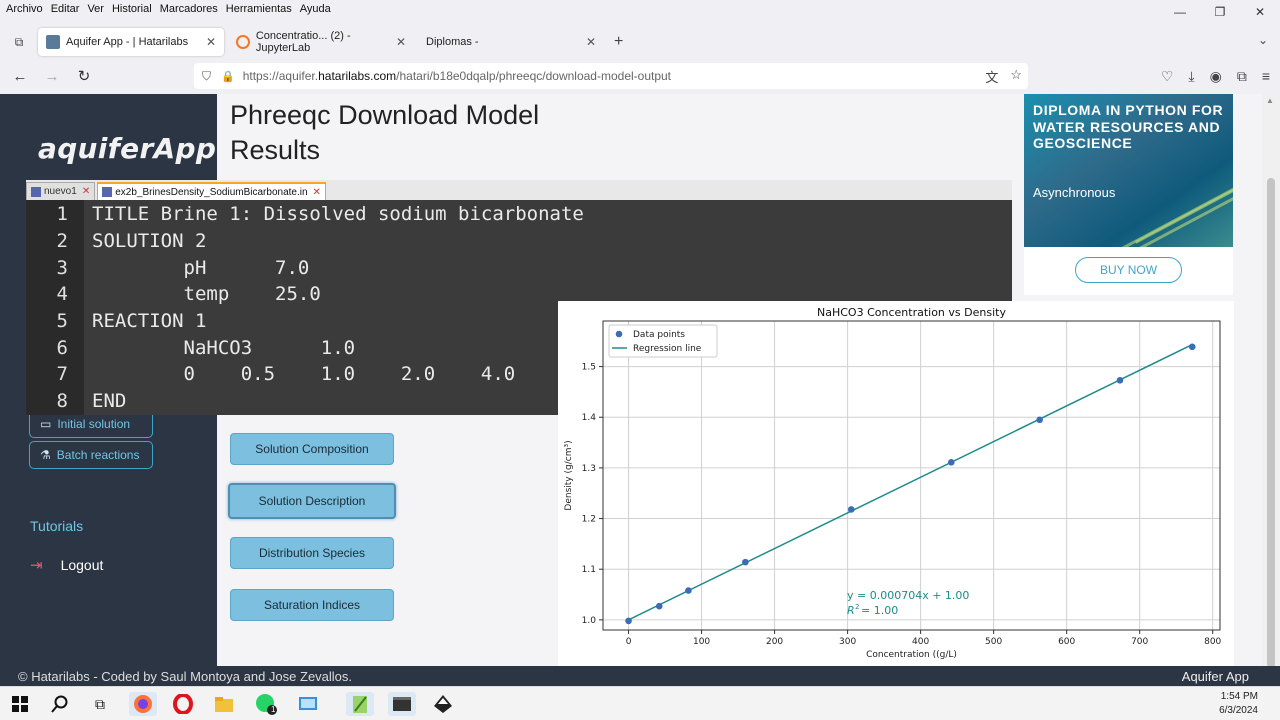 This screenshot has height=720, width=1280. Describe the element at coordinates (312, 501) in the screenshot. I see `solution-description-button: Solution Description` at that location.